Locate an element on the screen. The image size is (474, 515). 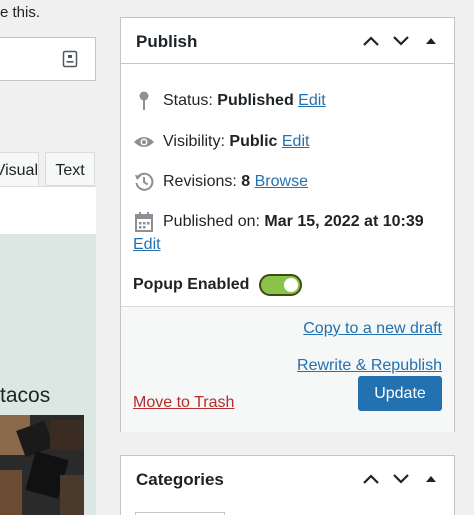
status-row: Status: Published Edit is located at coordinates (229, 101).